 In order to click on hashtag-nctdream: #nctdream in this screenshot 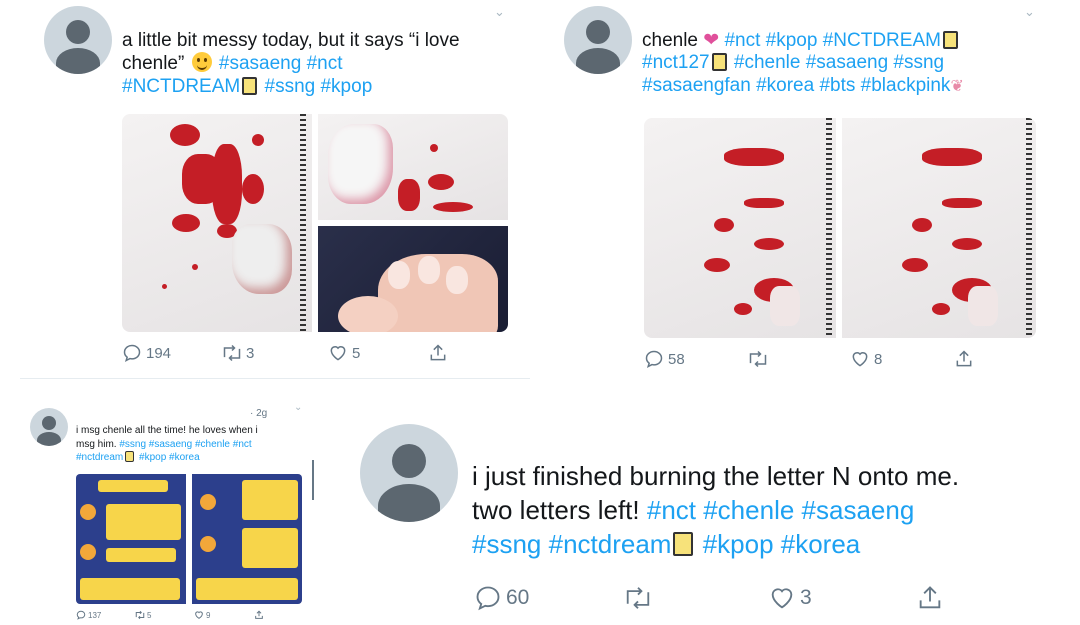, I will do `click(99, 457)`.